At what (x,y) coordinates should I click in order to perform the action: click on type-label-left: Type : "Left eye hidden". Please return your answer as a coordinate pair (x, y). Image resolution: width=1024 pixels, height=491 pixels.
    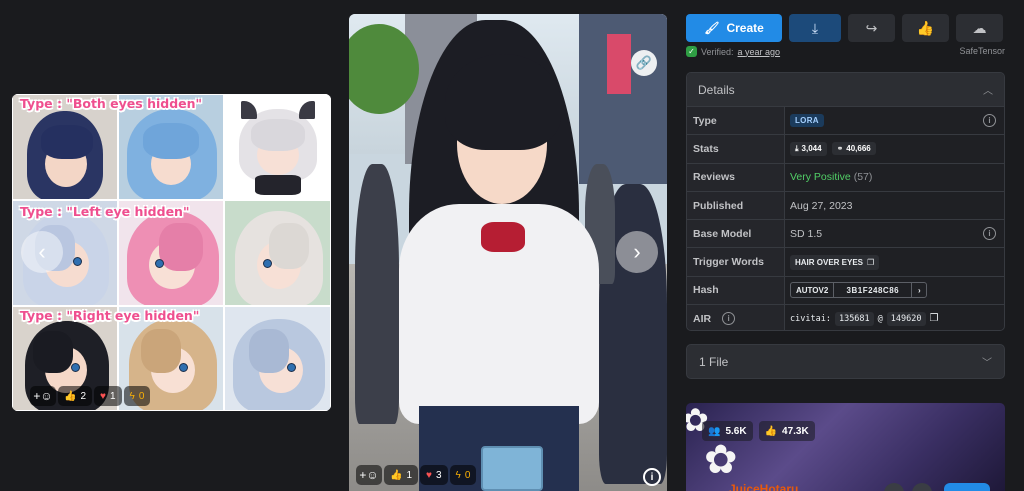
    Looking at the image, I should click on (105, 211).